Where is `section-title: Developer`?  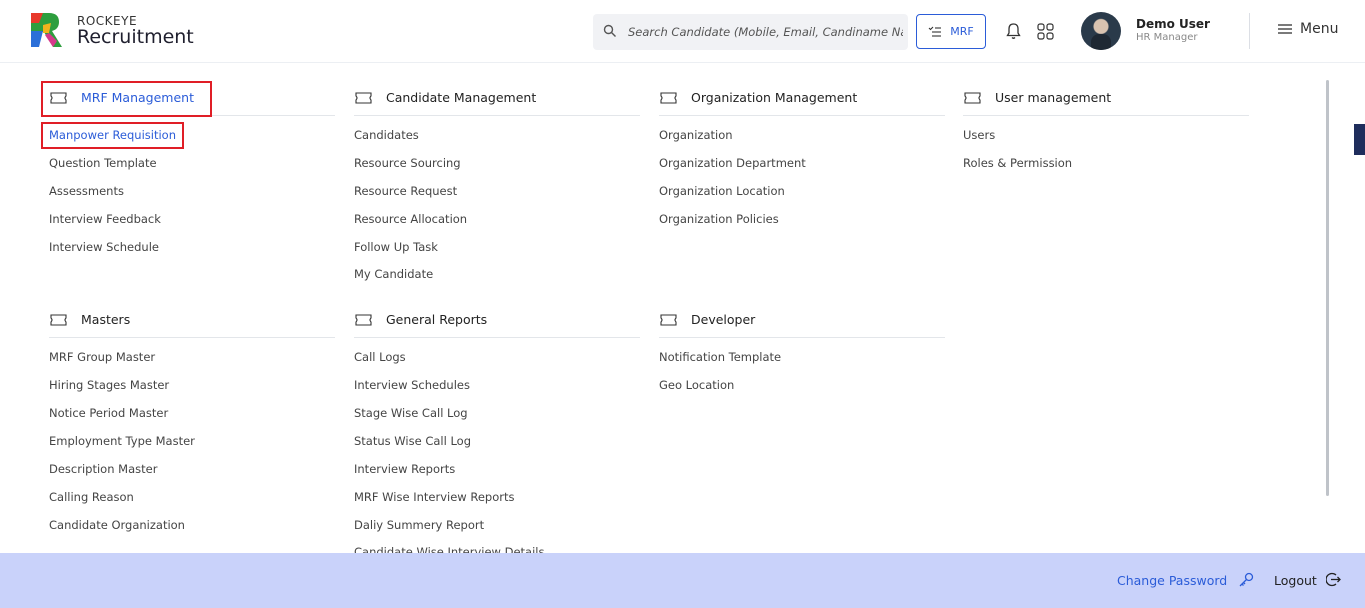 section-title: Developer is located at coordinates (723, 319).